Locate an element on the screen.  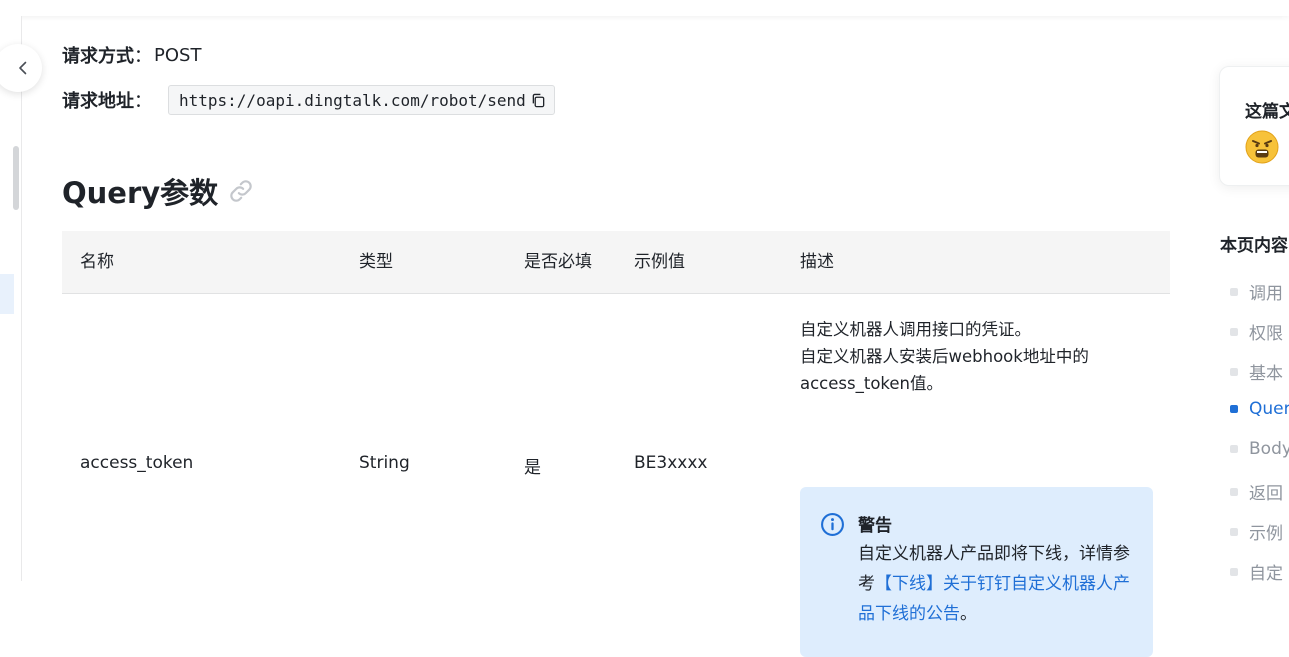
toc-item: 基本 is located at coordinates (1256, 371).